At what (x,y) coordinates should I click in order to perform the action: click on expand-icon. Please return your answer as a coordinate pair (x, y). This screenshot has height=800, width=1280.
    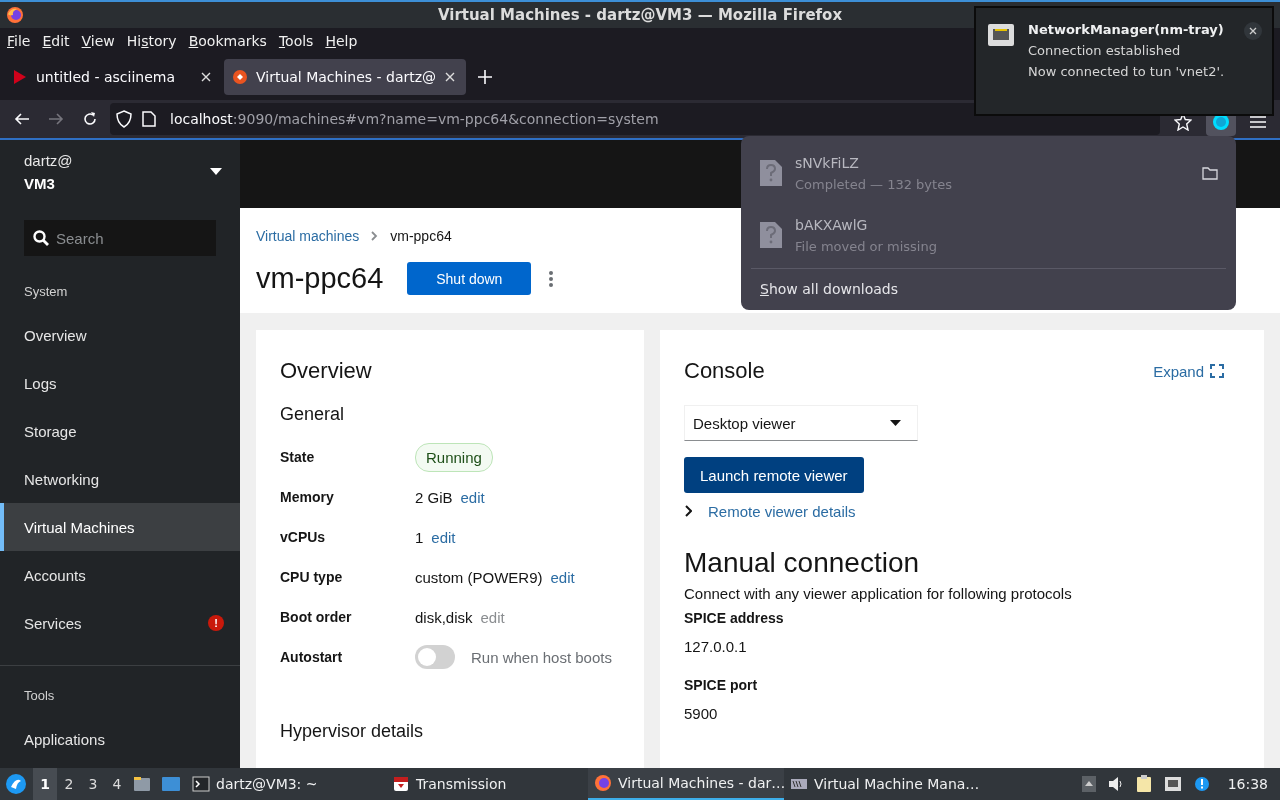
    Looking at the image, I should click on (1217, 371).